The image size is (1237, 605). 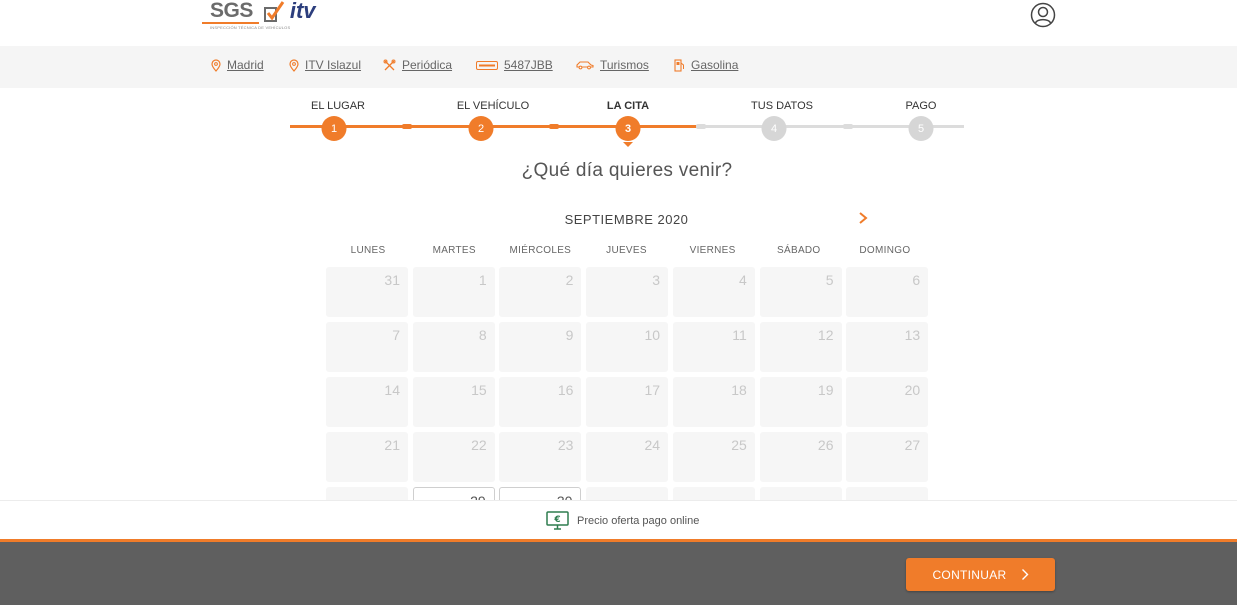 I want to click on calendar-day: 20, so click(x=887, y=402).